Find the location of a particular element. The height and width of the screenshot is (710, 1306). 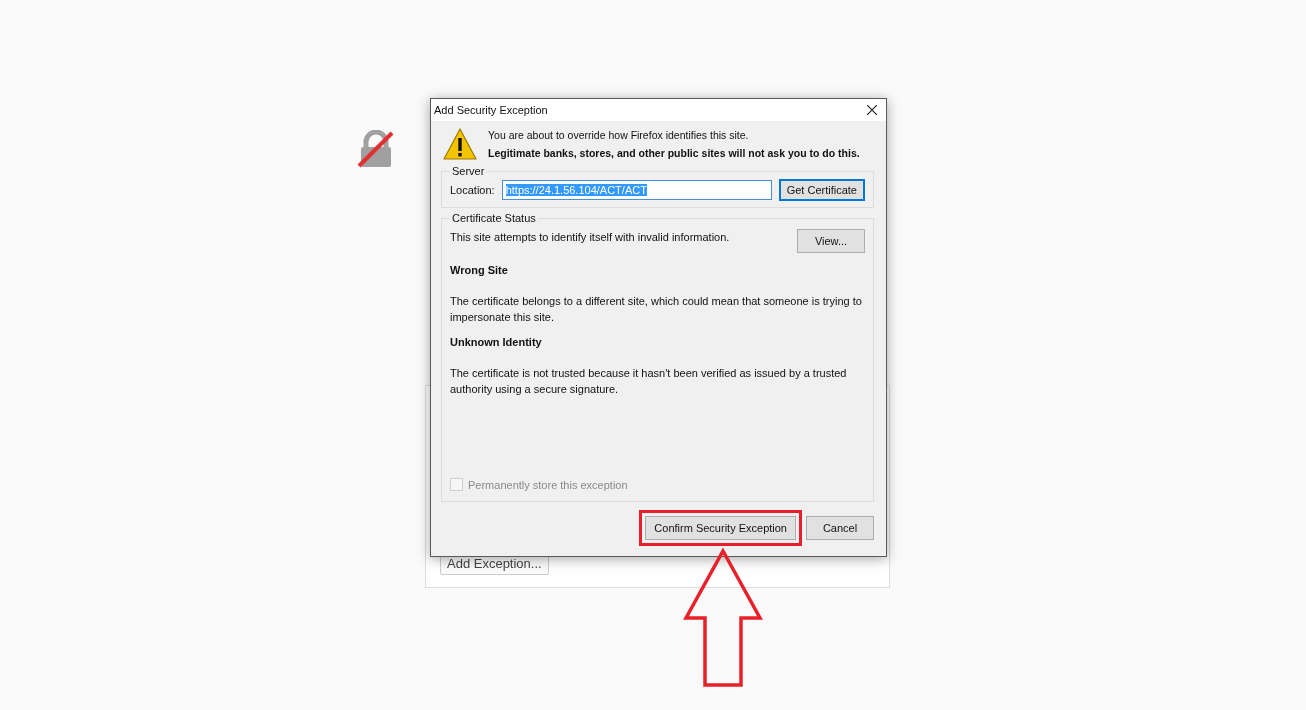

issue-title: Unknown Identity is located at coordinates (496, 342).